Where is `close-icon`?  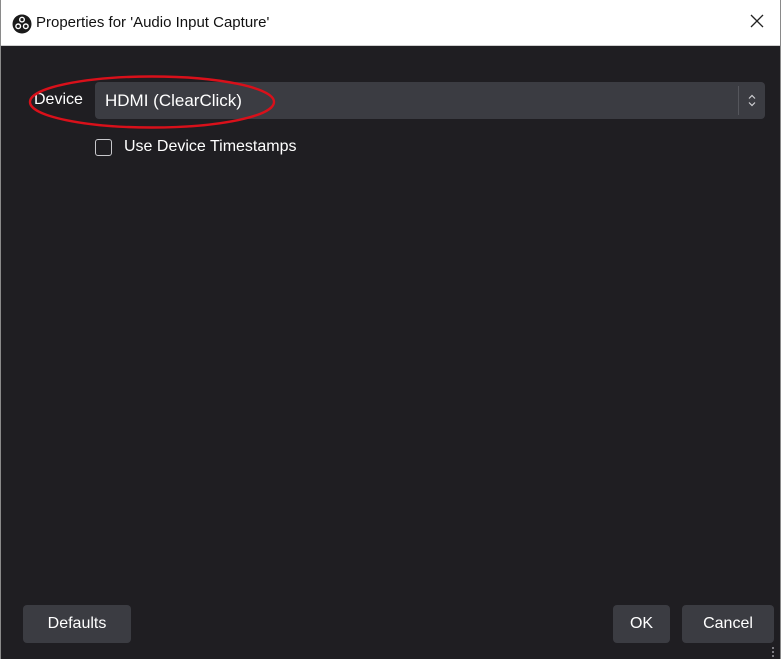
close-icon is located at coordinates (757, 23).